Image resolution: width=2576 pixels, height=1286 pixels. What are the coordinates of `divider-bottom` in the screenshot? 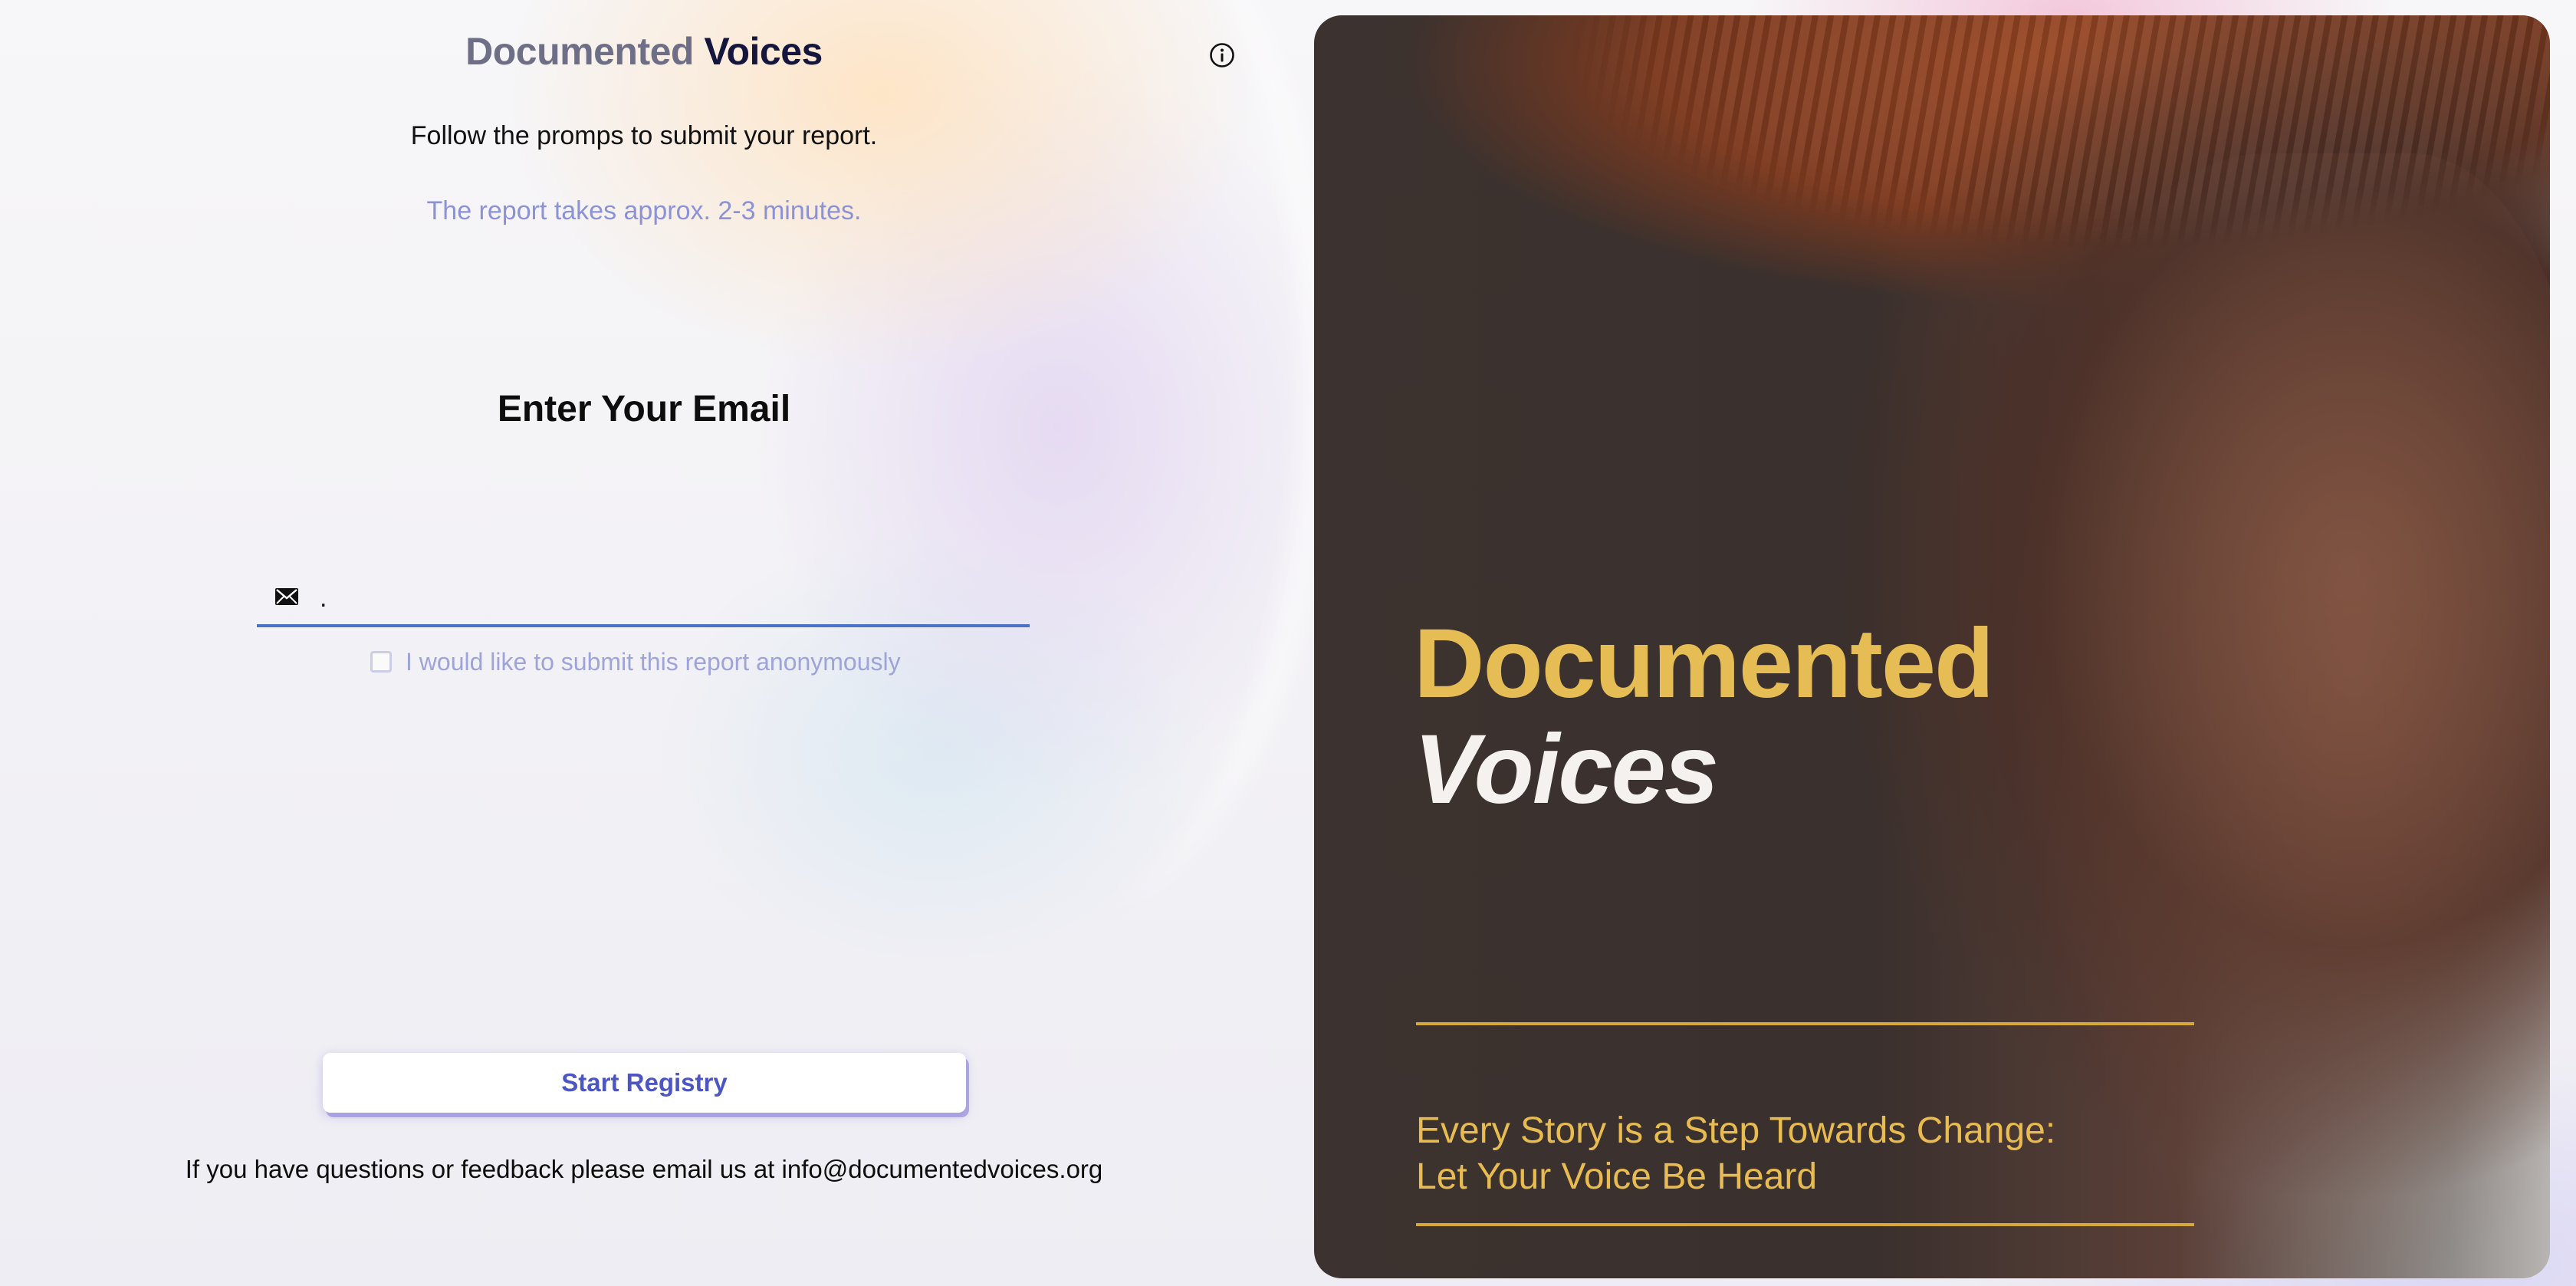 It's located at (1805, 1224).